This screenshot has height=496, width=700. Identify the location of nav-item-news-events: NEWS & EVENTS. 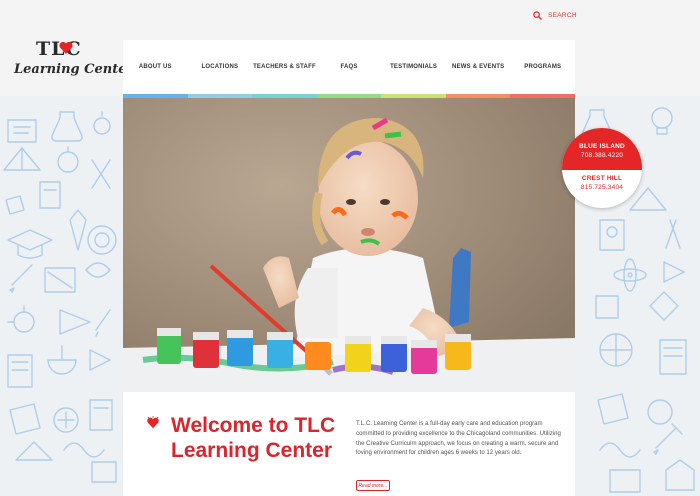
(478, 67).